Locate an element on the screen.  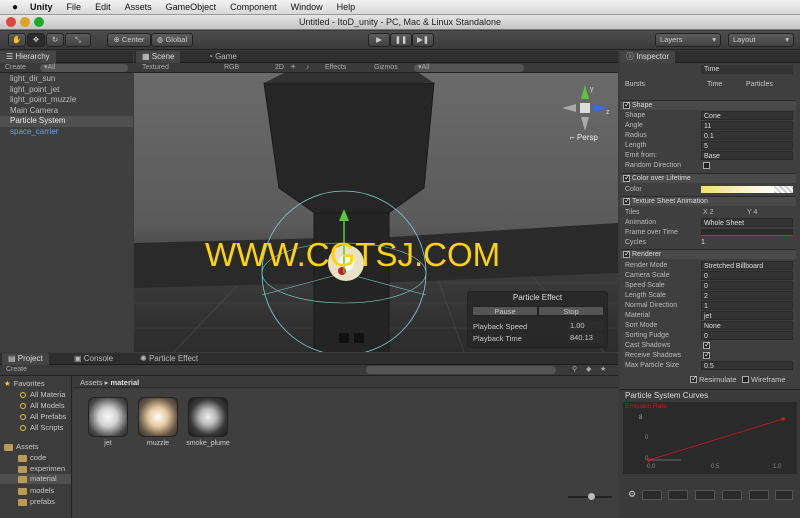
shape-row-value: Cone is located at coordinates (747, 115).